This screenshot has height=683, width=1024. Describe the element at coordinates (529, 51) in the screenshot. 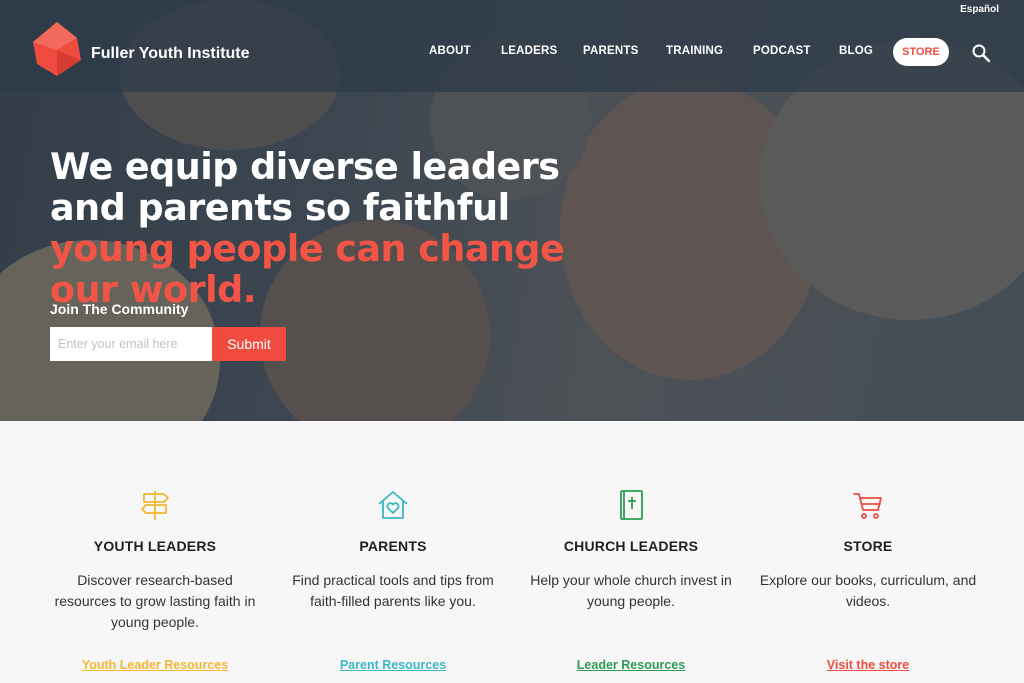

I see `nav-leaders: LEADERS` at that location.